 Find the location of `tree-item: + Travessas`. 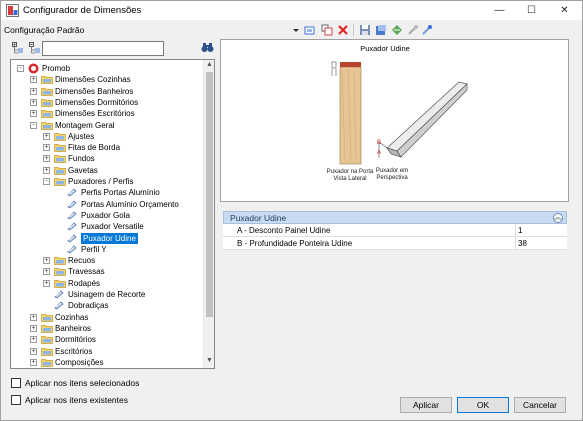

tree-item: + Travessas is located at coordinates (106, 271).